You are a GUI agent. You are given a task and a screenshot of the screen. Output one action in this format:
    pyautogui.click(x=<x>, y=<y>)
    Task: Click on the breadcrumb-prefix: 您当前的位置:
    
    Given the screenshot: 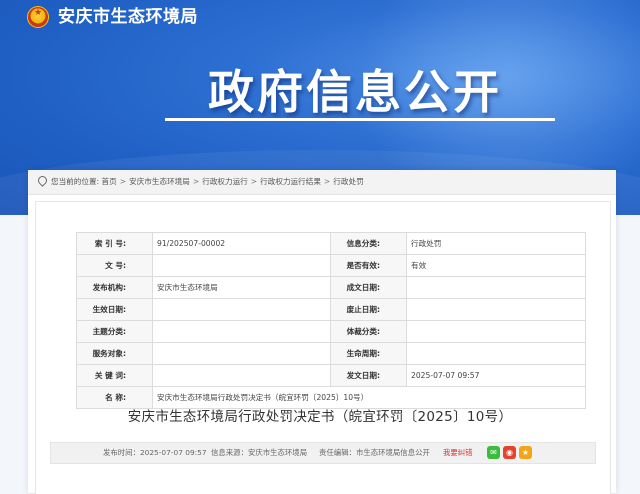 What is the action you would take?
    pyautogui.click(x=75, y=181)
    